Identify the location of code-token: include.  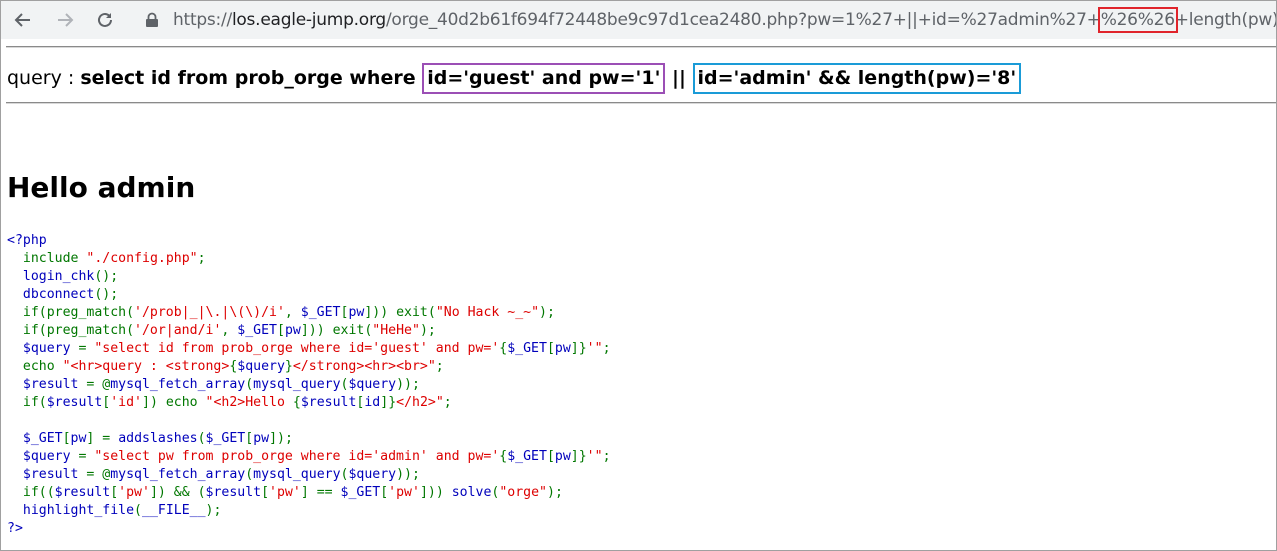
(54, 258).